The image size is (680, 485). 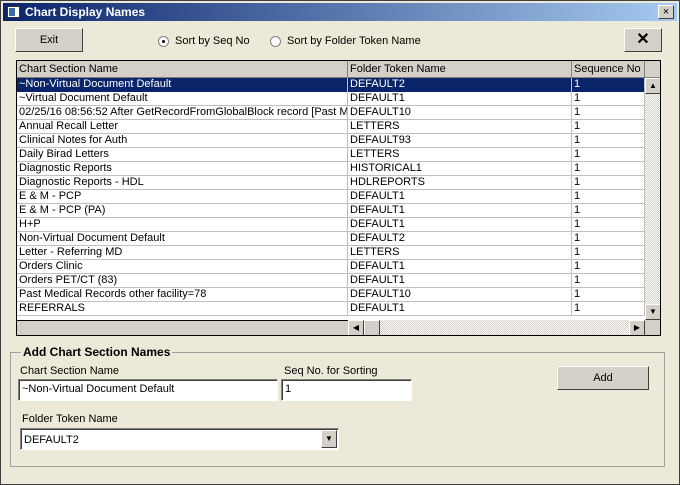 I want to click on table-row: H+P DEFAULT1 1, so click(x=331, y=225).